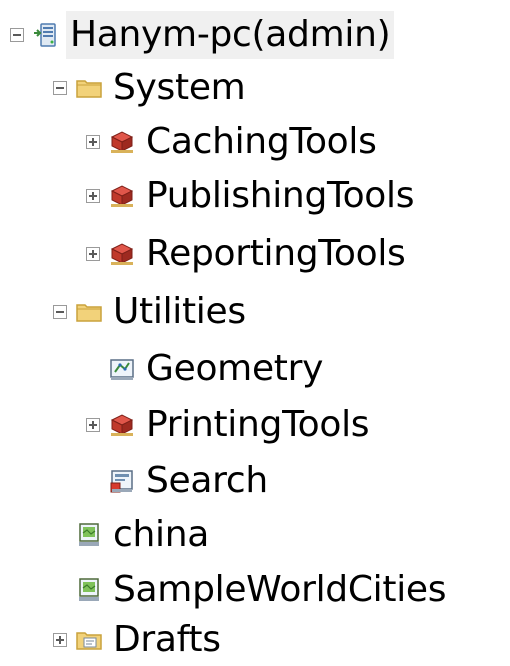 Image resolution: width=510 pixels, height=666 pixels. I want to click on tree-node-label: china, so click(161, 534).